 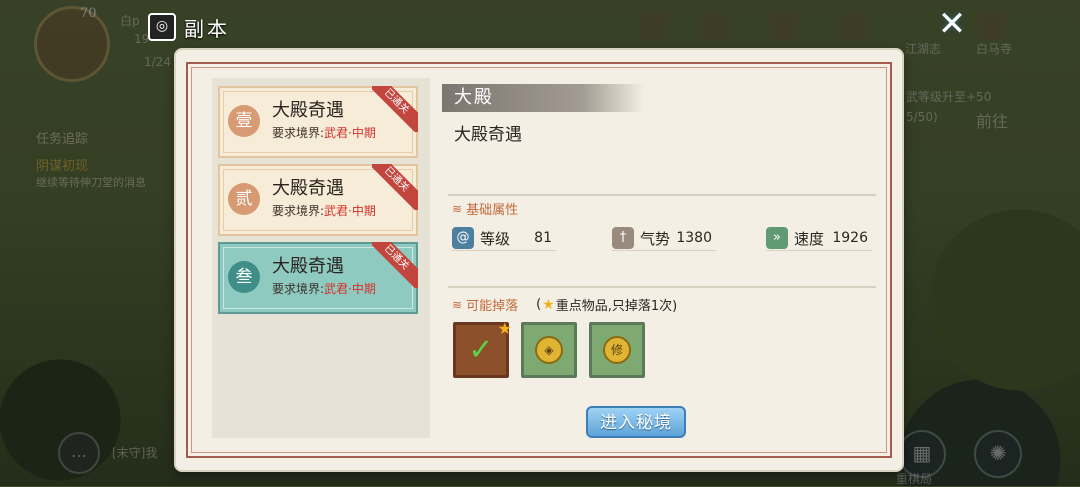 I want to click on dungeon-list-item-selected: 叁 大殿奇遇 要求境界:武君·中期 已通关, so click(x=318, y=278).